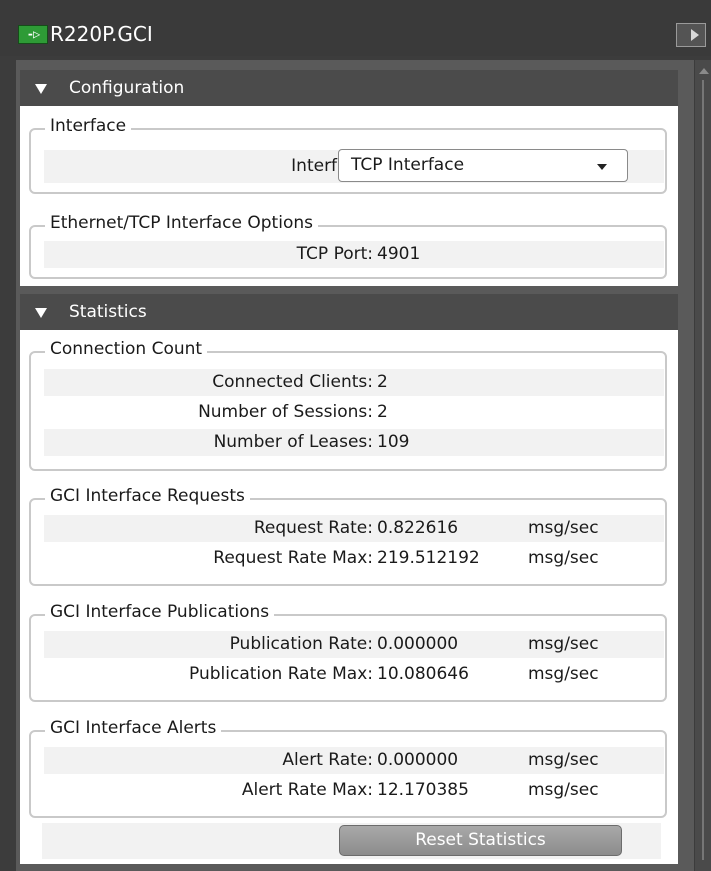 Image resolution: width=711 pixels, height=871 pixels. I want to click on stat-label: Alert Rate Max:, so click(307, 790).